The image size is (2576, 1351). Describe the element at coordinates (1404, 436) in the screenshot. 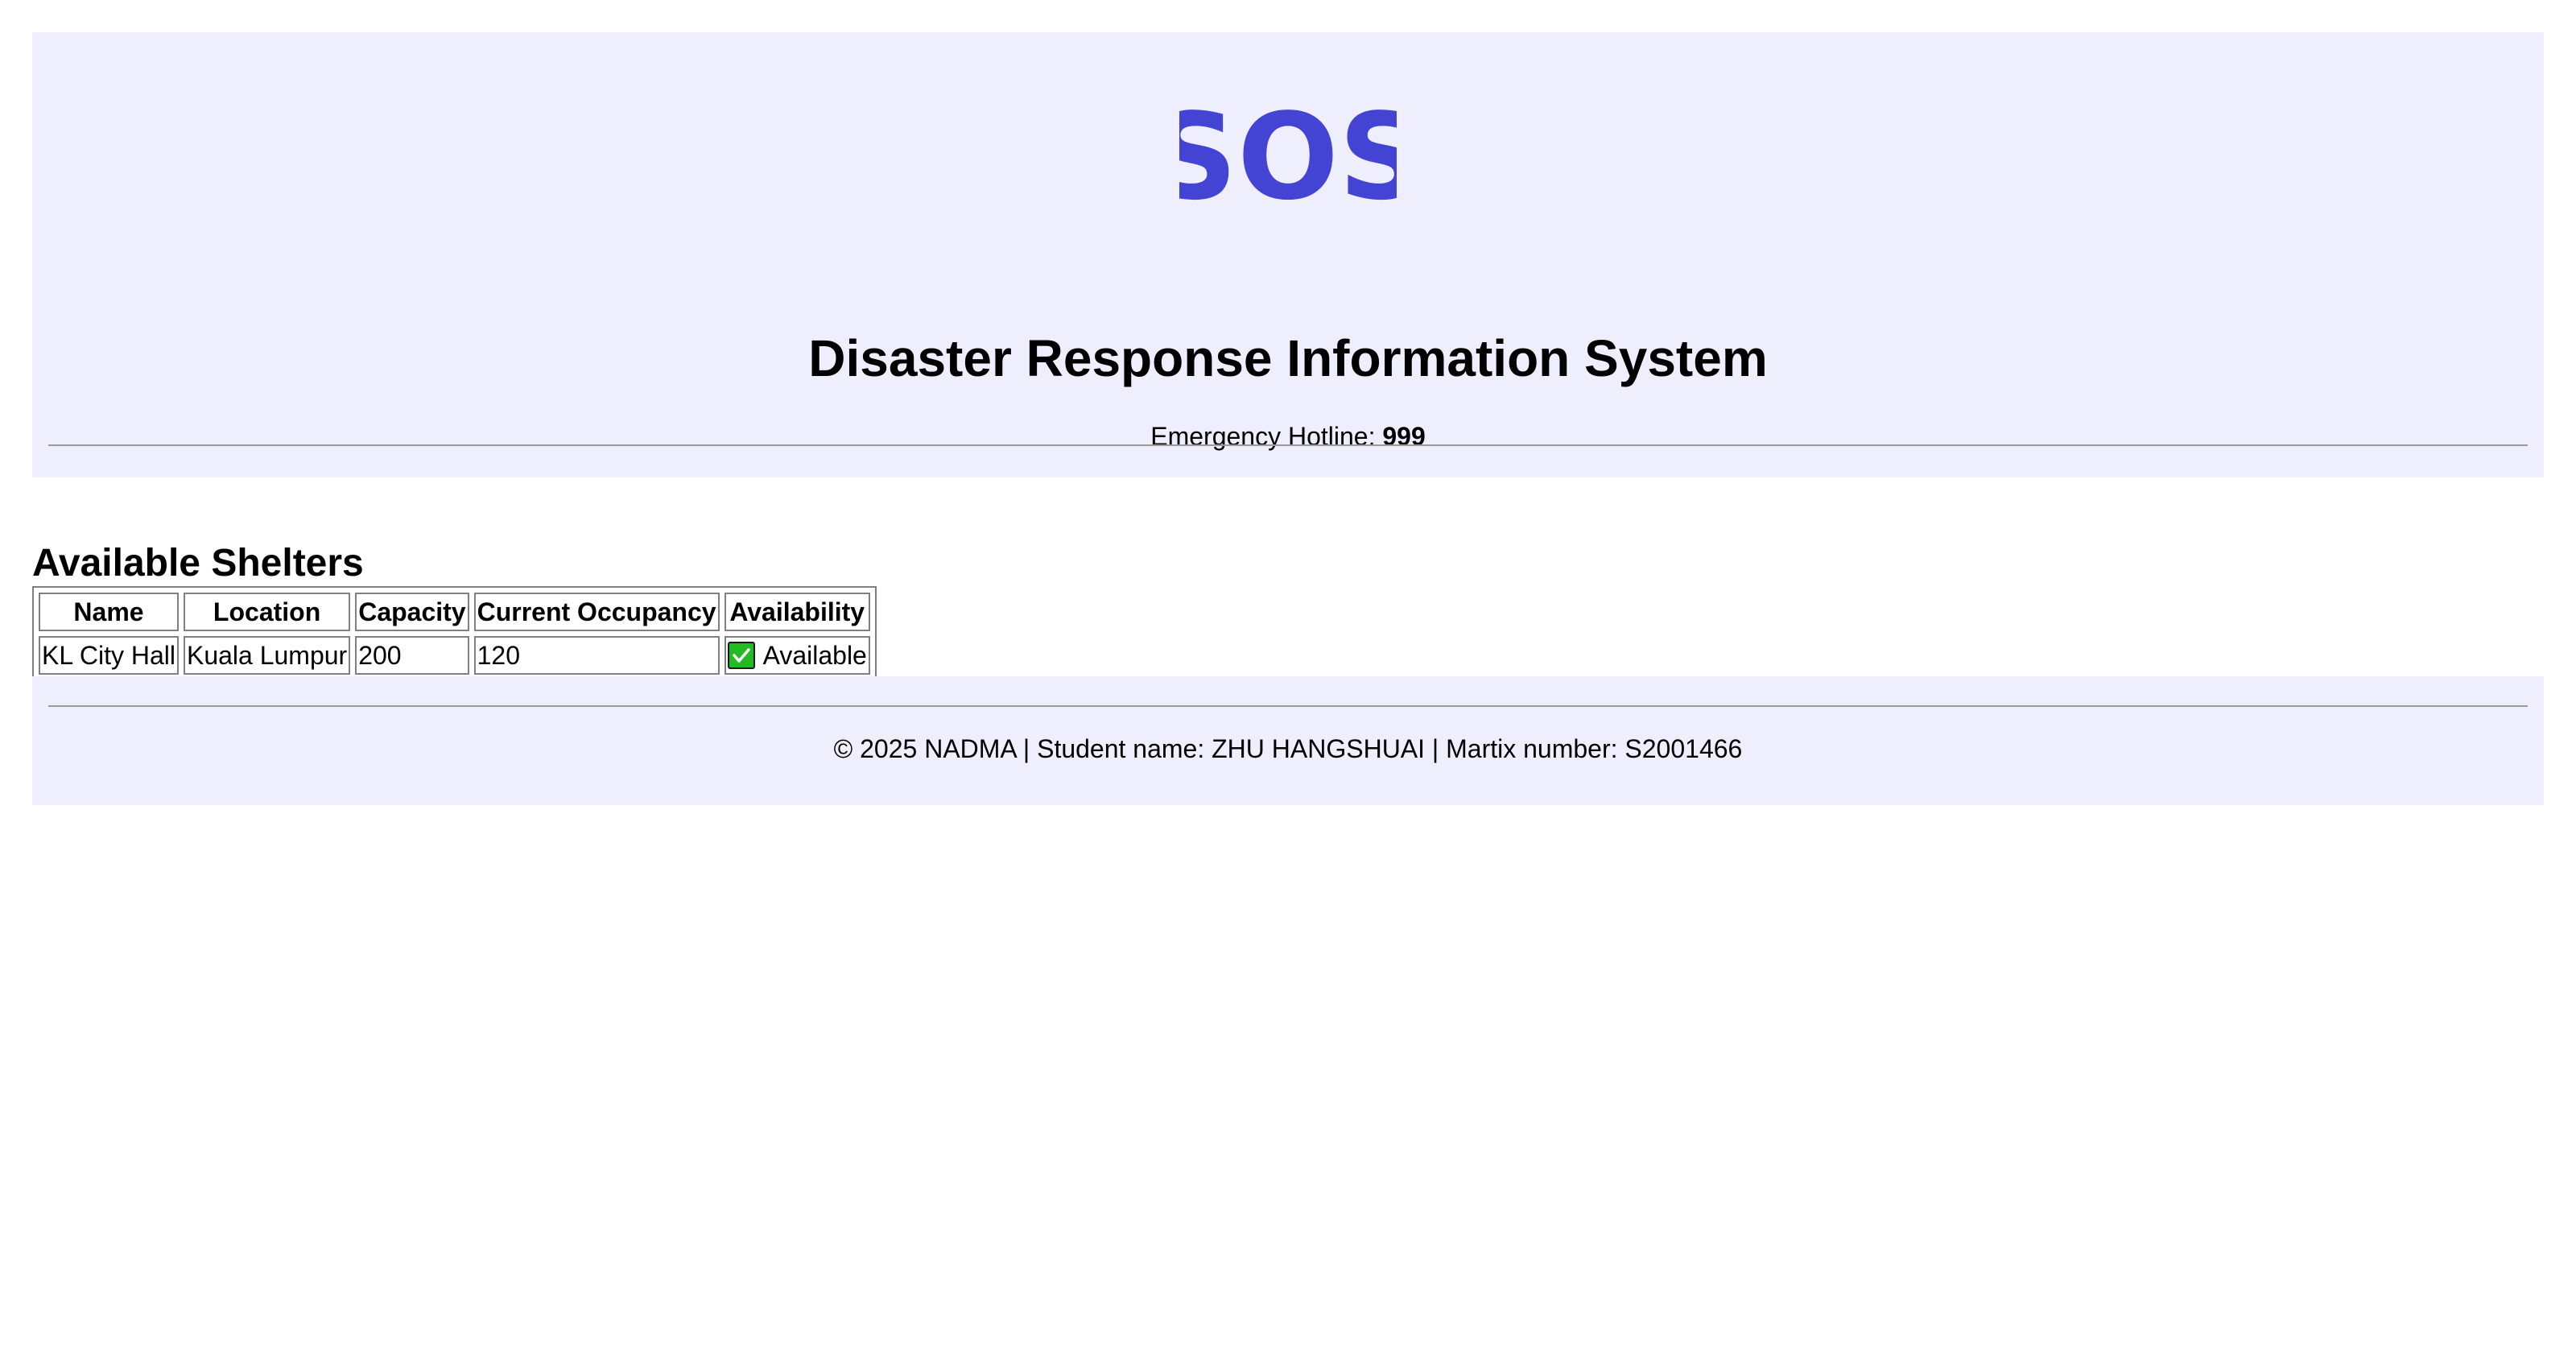

I see `hotline-number: 999` at that location.